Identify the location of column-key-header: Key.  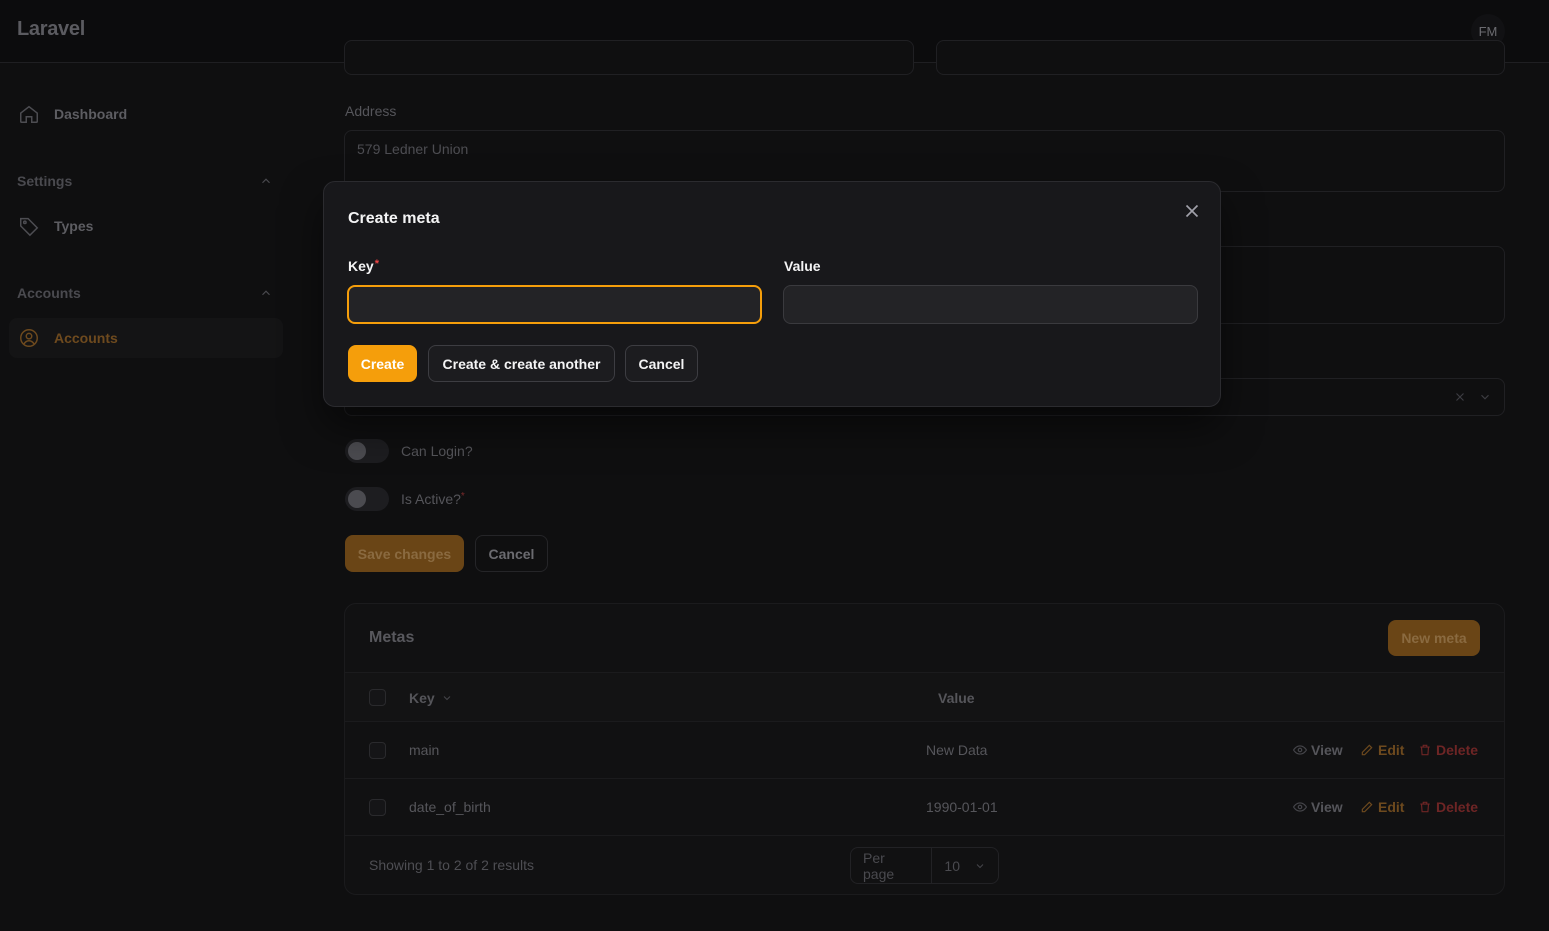
(431, 698).